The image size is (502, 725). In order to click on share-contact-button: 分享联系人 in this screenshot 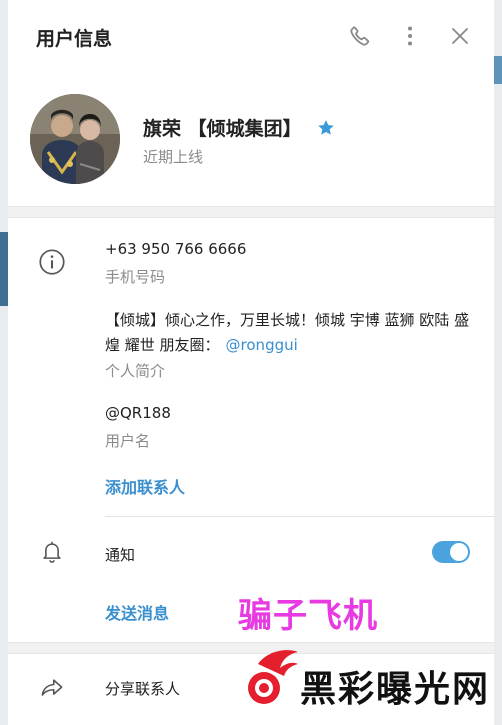, I will do `click(142, 688)`.